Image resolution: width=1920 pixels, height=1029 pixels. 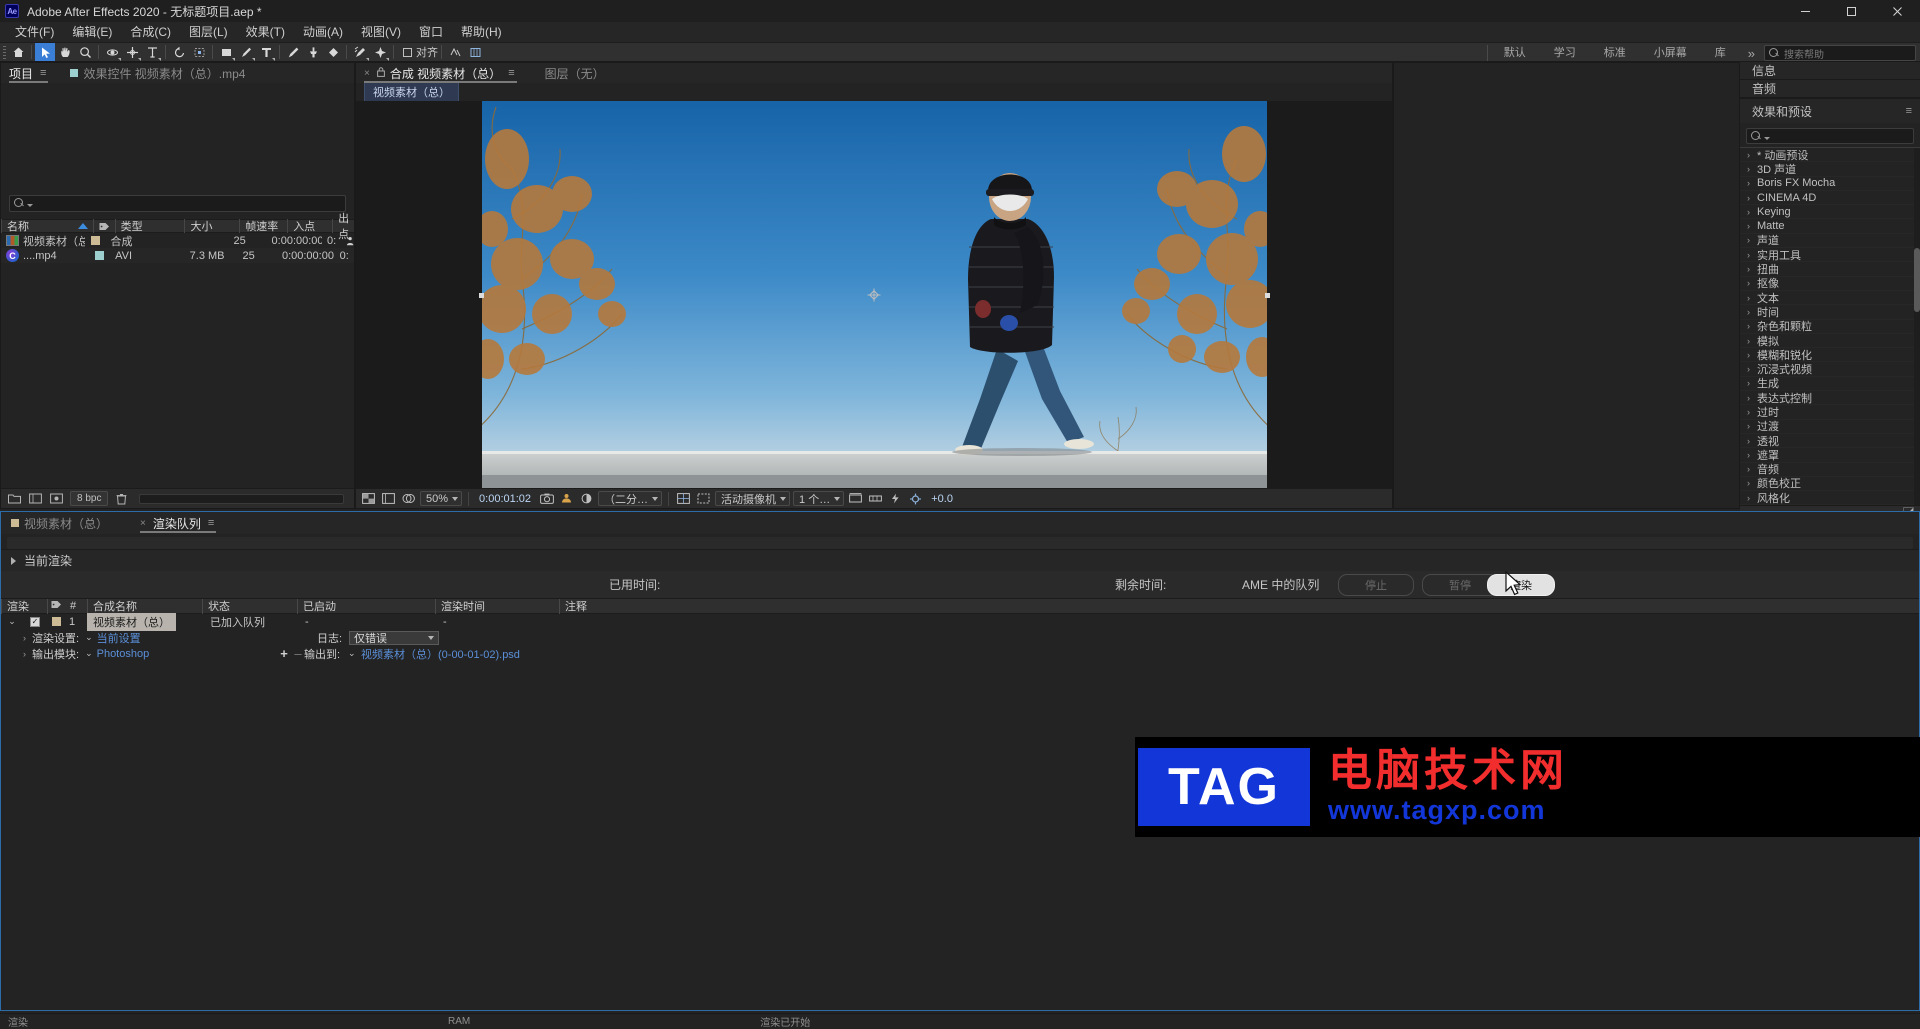 I want to click on remove-output-module-button: –, so click(x=298, y=653).